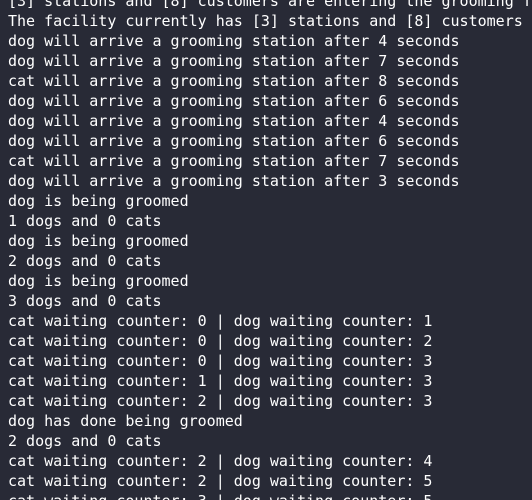 The image size is (532, 500). Describe the element at coordinates (125, 421) in the screenshot. I see `terminal-line: dog has done being groomed` at that location.